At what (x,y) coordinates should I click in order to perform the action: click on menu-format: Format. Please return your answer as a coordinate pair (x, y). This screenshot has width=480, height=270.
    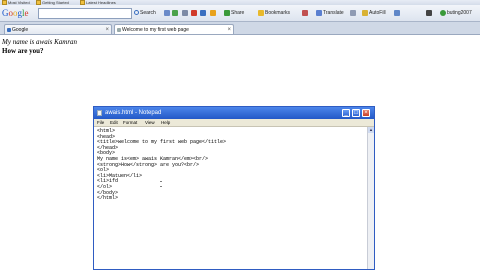
    Looking at the image, I should click on (130, 122).